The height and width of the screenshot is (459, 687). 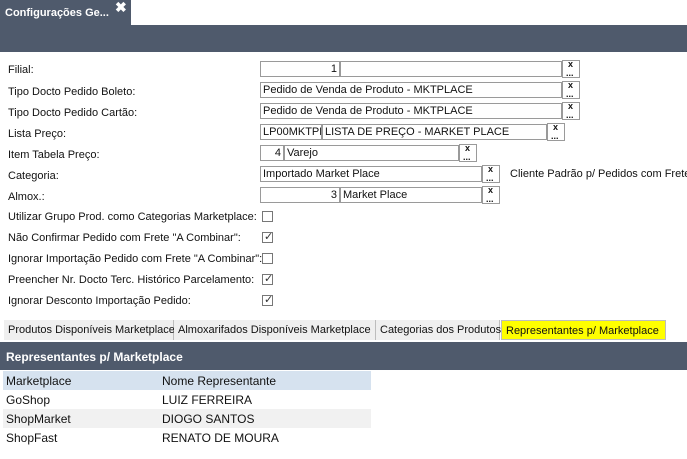 What do you see at coordinates (265, 437) in the screenshot?
I see `cell-representante: RENATO DE MOURA` at bounding box center [265, 437].